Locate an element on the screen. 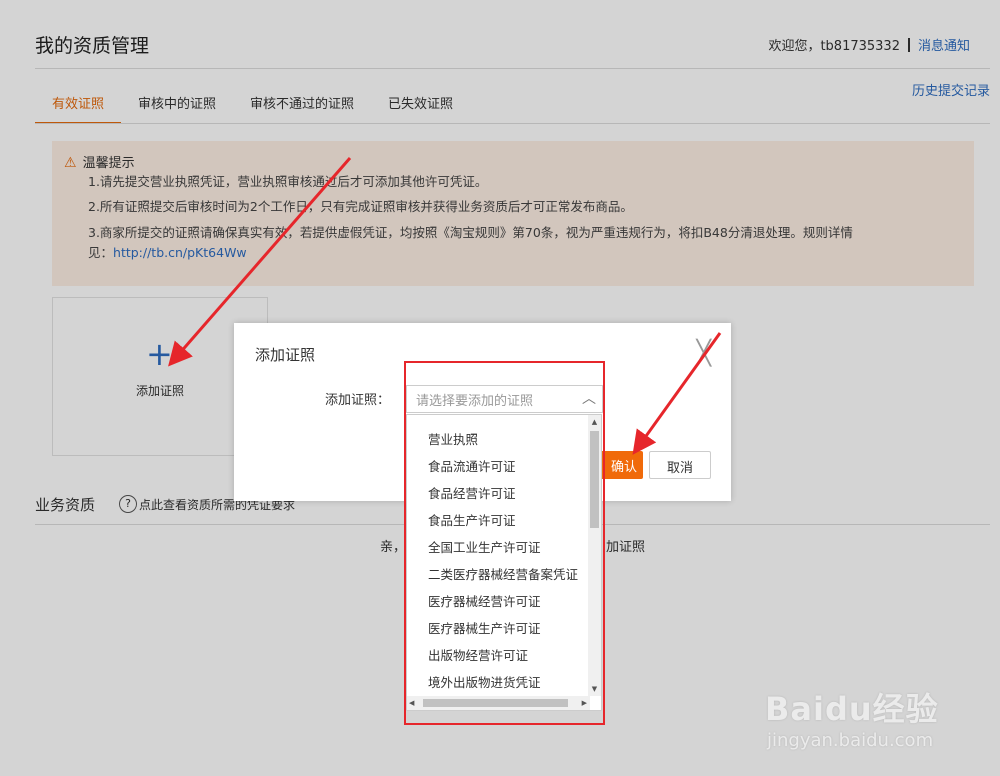 This screenshot has height=776, width=1000. watermark-url: jingyan.baidu.com is located at coordinates (850, 740).